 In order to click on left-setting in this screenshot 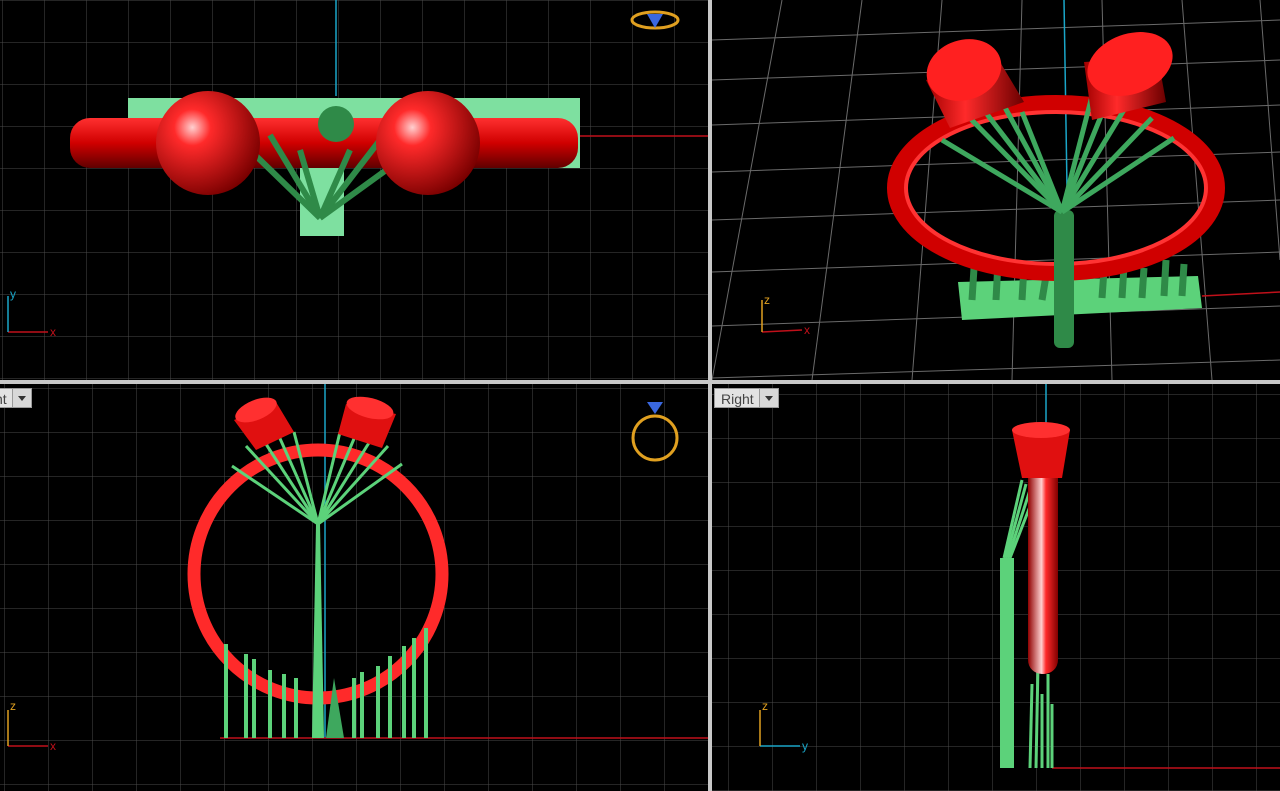, I will do `click(208, 143)`.